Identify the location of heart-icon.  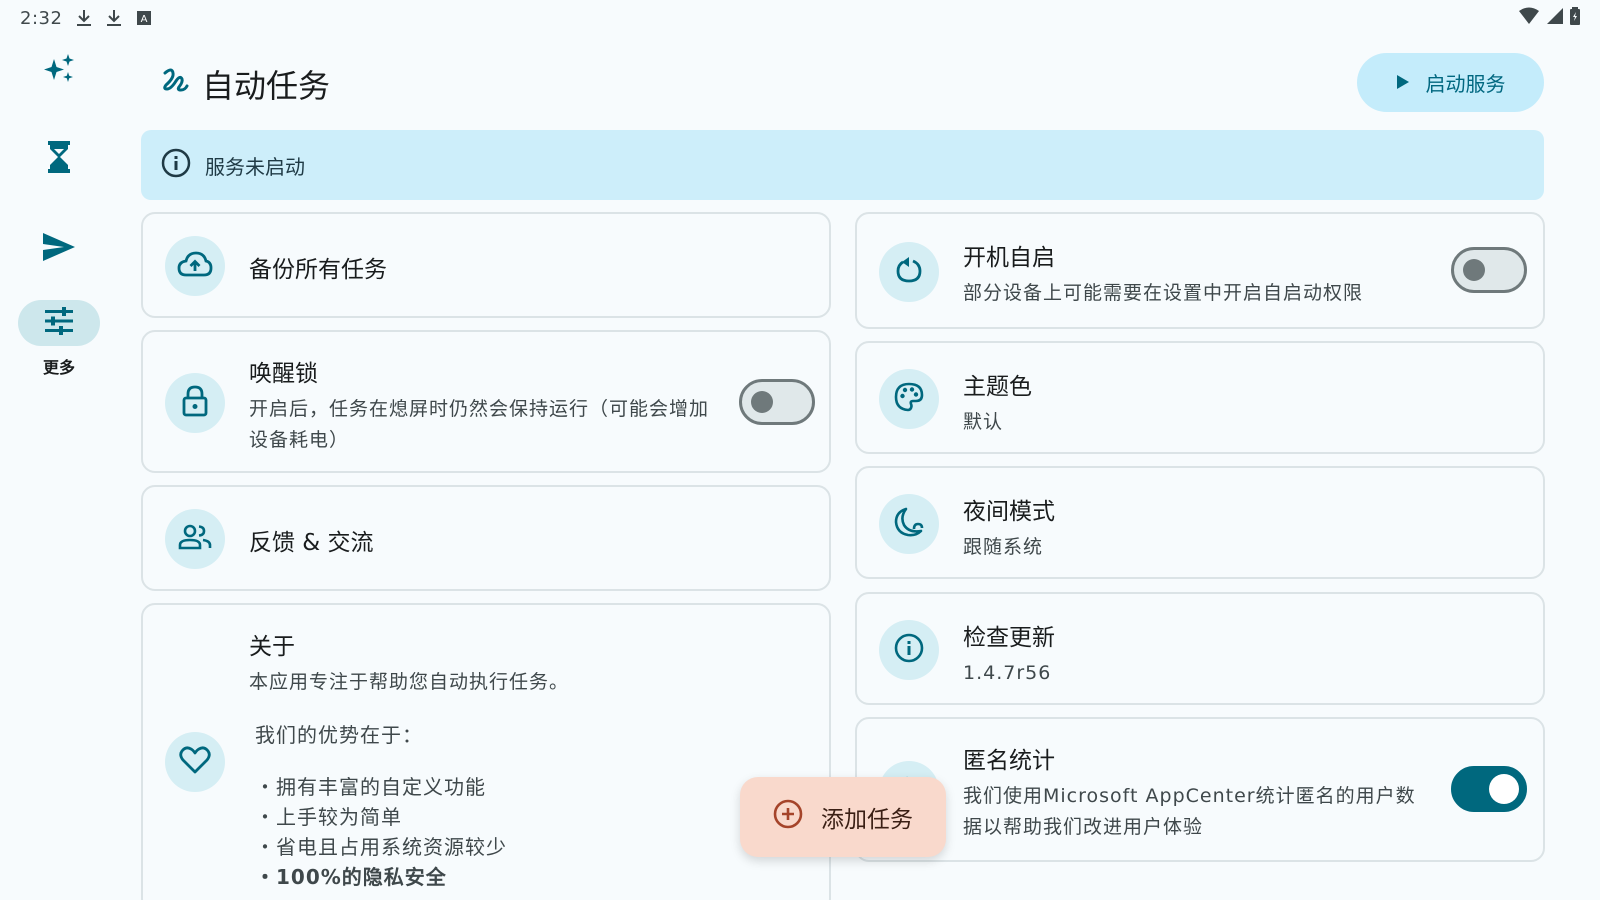
(195, 762).